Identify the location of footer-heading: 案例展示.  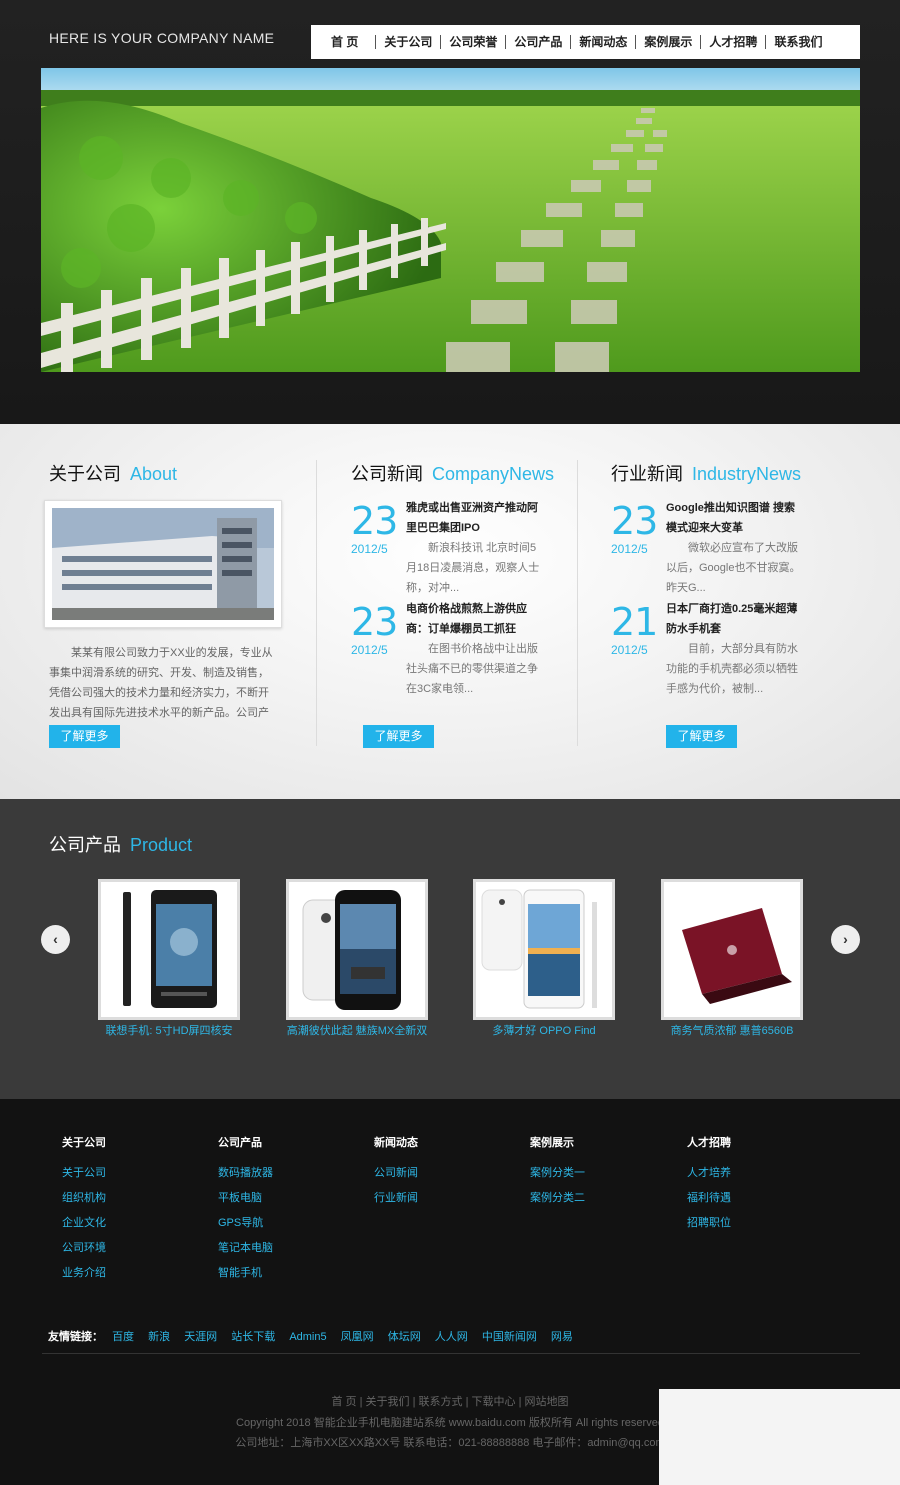
(552, 1143).